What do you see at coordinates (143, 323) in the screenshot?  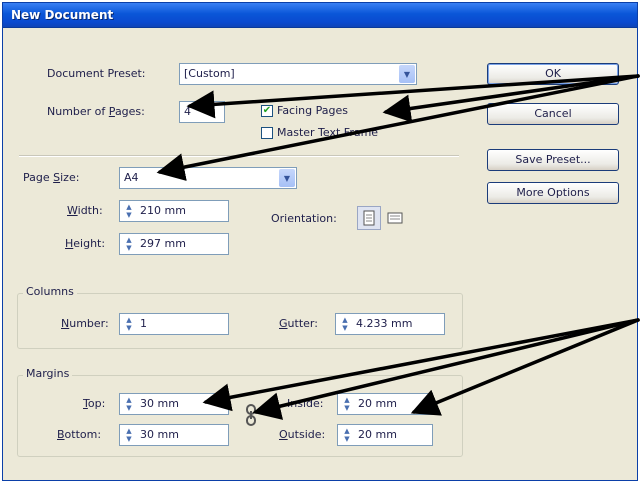 I see `column-number-value: 1` at bounding box center [143, 323].